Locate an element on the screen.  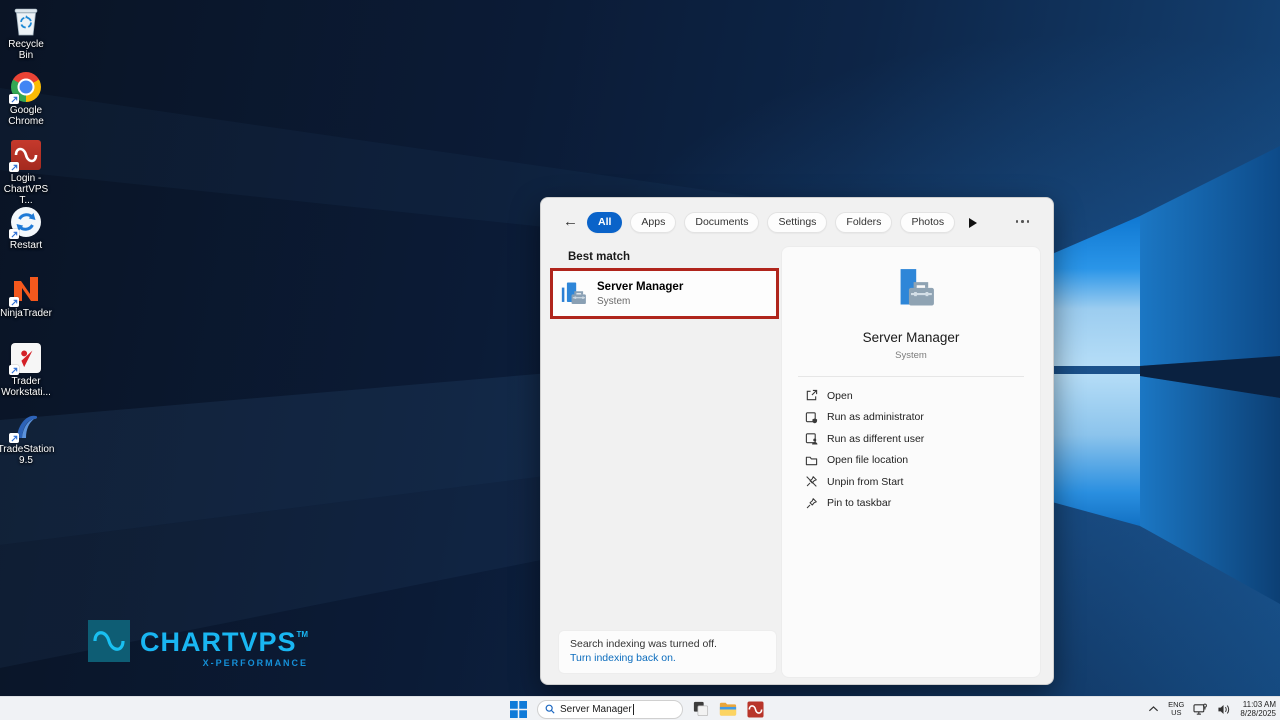
desktop-icon-google-chrome: Google Chrome is located at coordinates (26, 99).